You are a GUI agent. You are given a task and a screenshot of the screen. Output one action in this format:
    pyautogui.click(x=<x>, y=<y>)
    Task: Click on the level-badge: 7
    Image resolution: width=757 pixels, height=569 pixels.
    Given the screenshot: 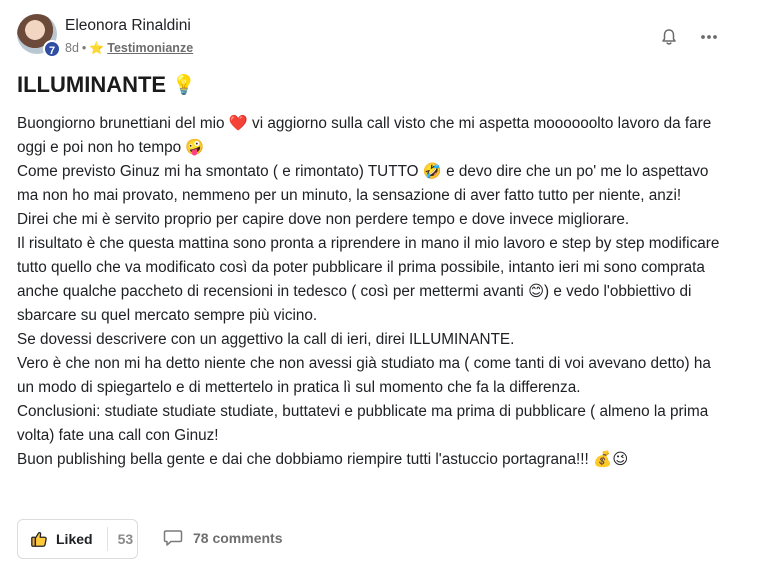 What is the action you would take?
    pyautogui.click(x=52, y=49)
    